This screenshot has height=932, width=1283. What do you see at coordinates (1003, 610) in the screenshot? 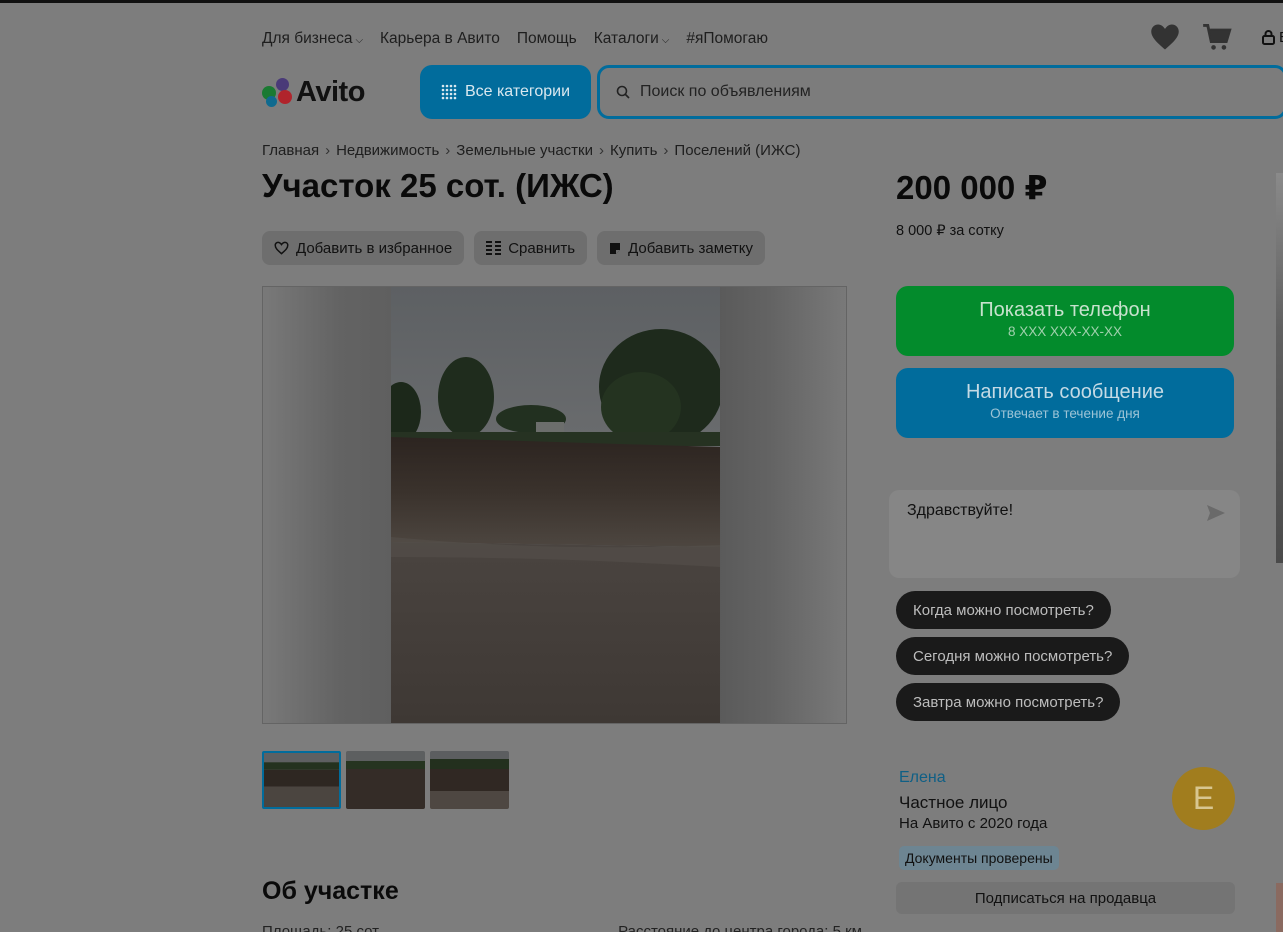
I see `quick-reply-chip: Когда можно посмотреть?` at bounding box center [1003, 610].